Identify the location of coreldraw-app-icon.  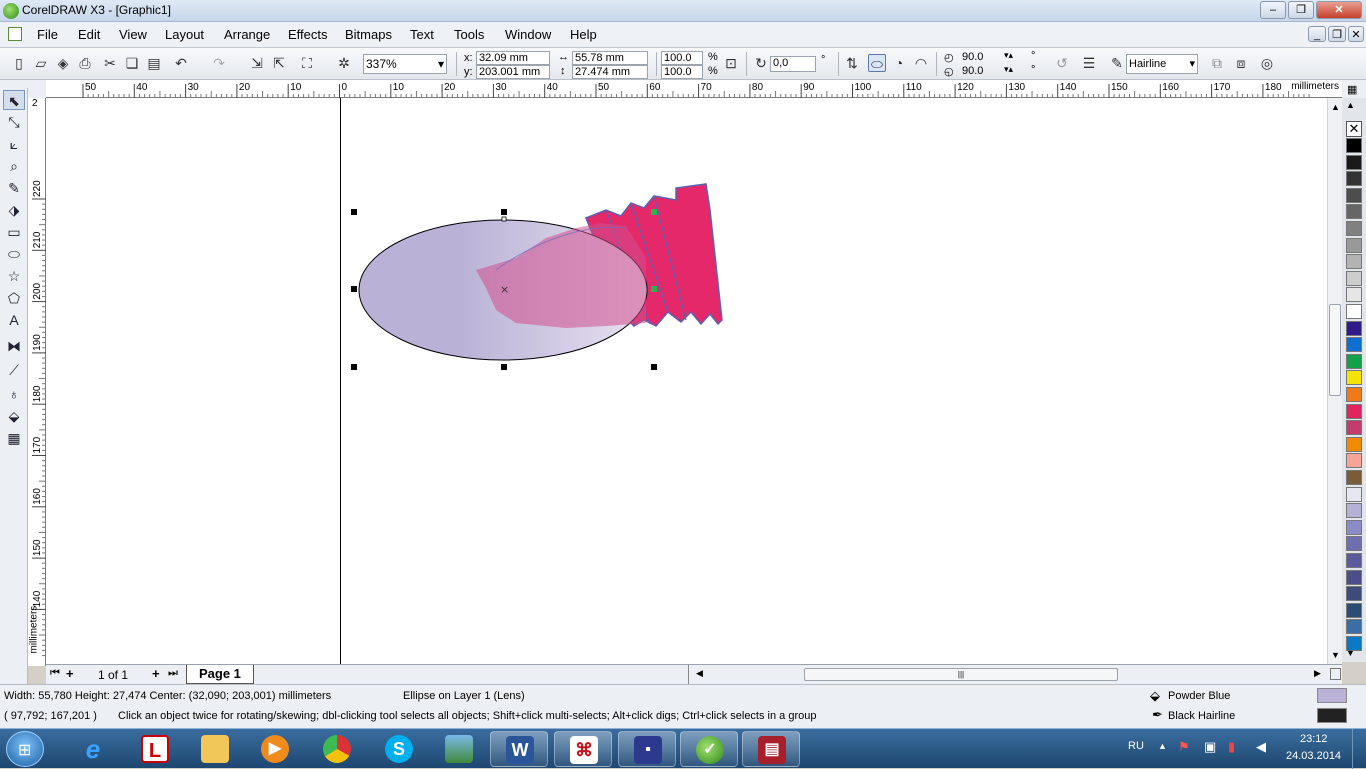
(11, 11).